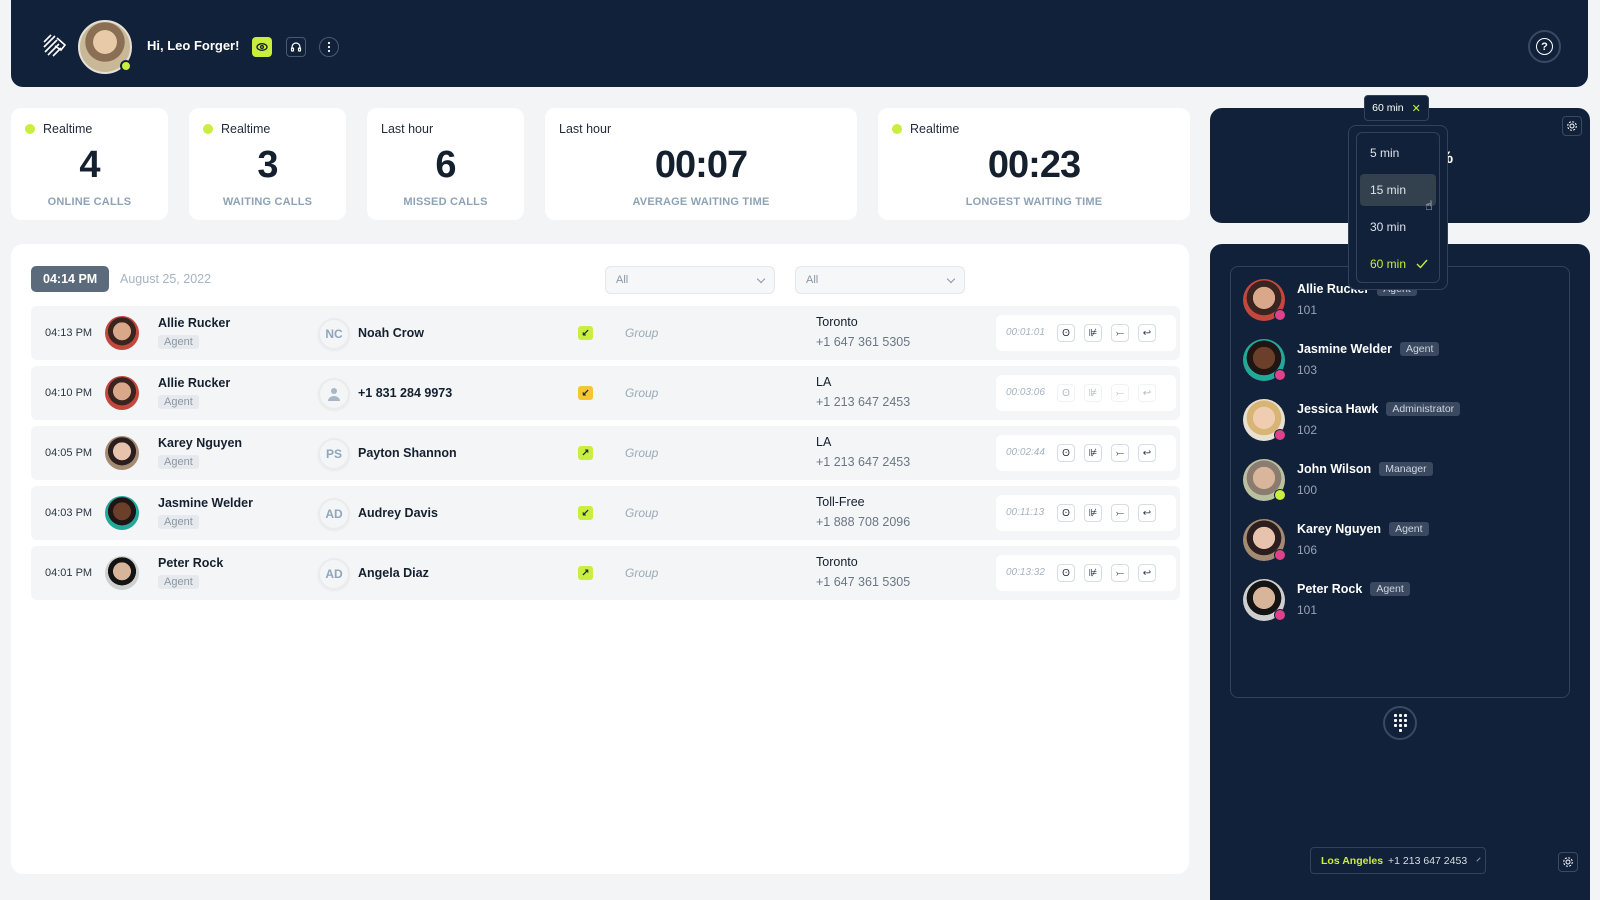 The image size is (1600, 900). What do you see at coordinates (1400, 723) in the screenshot?
I see `dialpad-button` at bounding box center [1400, 723].